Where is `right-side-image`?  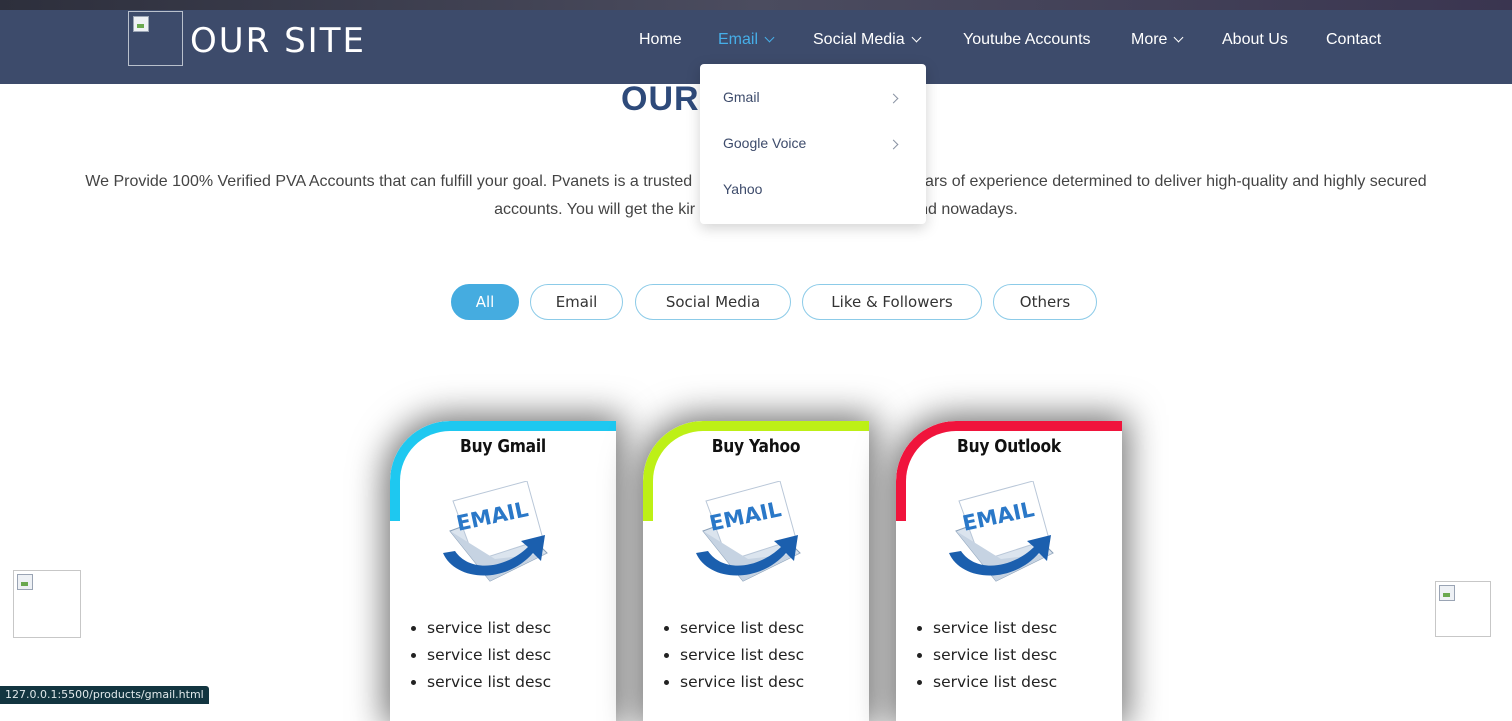
right-side-image is located at coordinates (1463, 609).